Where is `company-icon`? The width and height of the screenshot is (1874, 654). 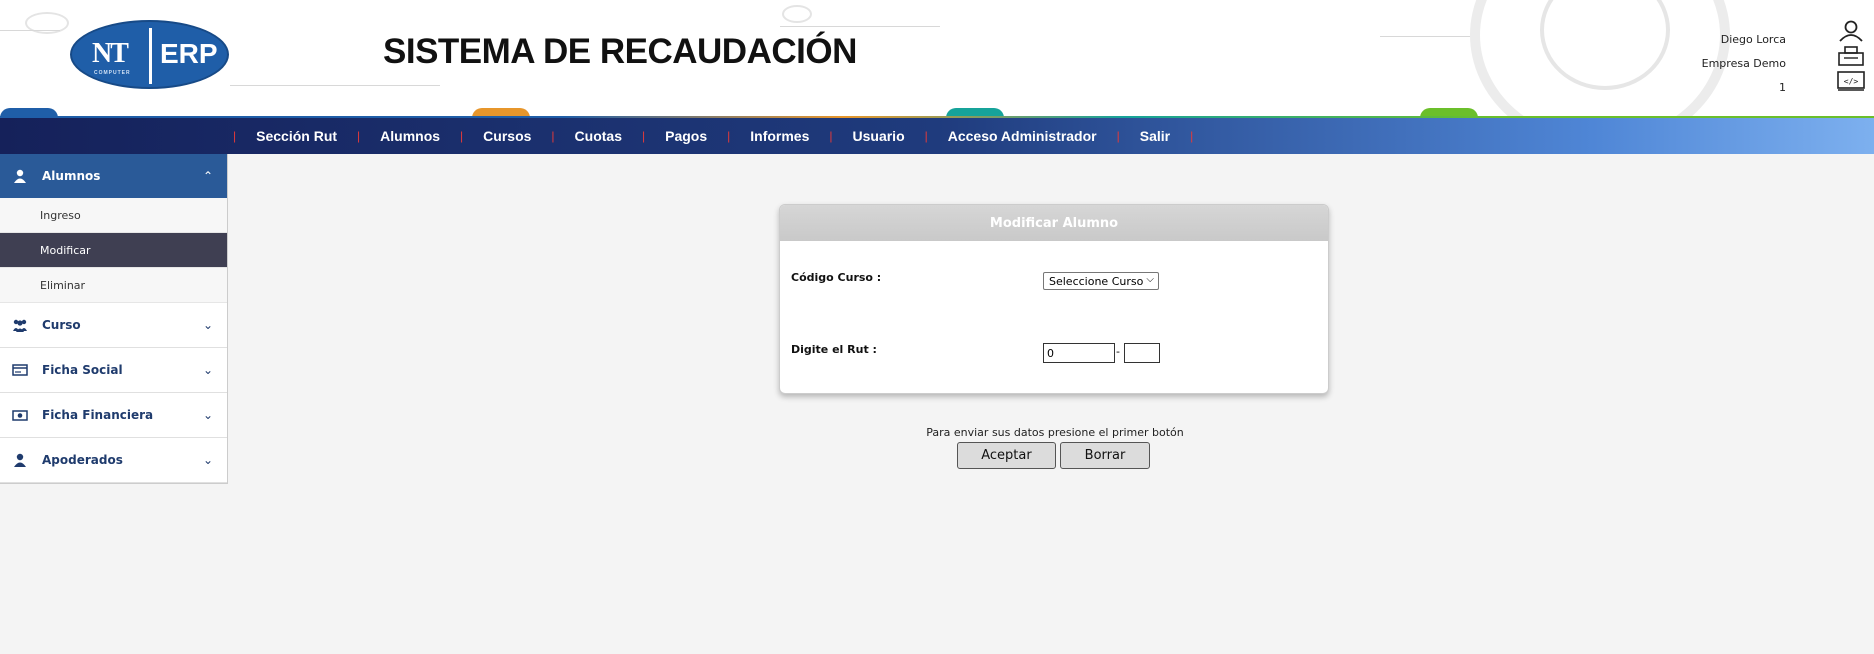 company-icon is located at coordinates (1851, 56).